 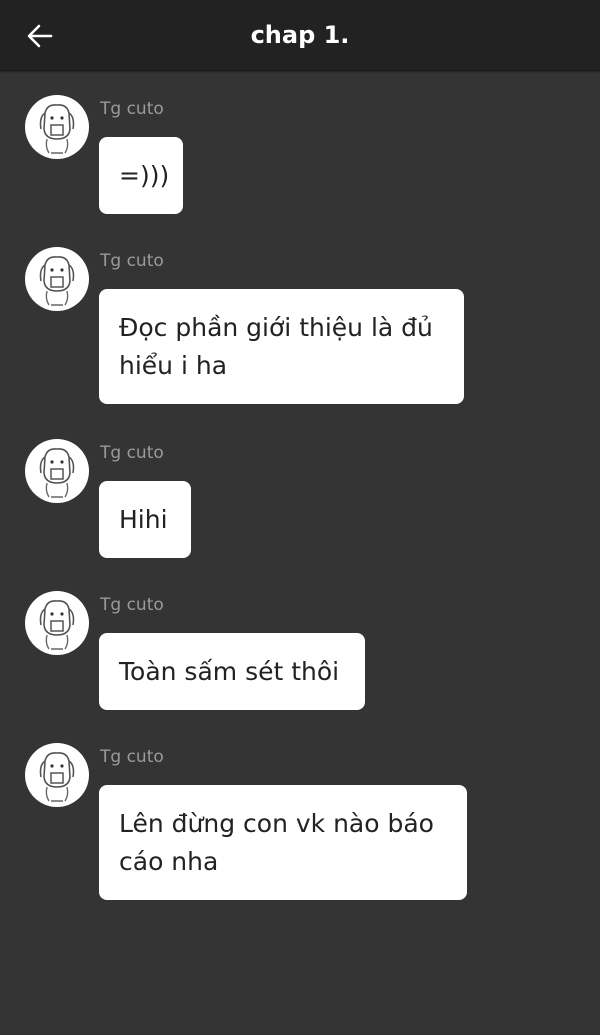 I want to click on back-button, so click(x=40, y=36).